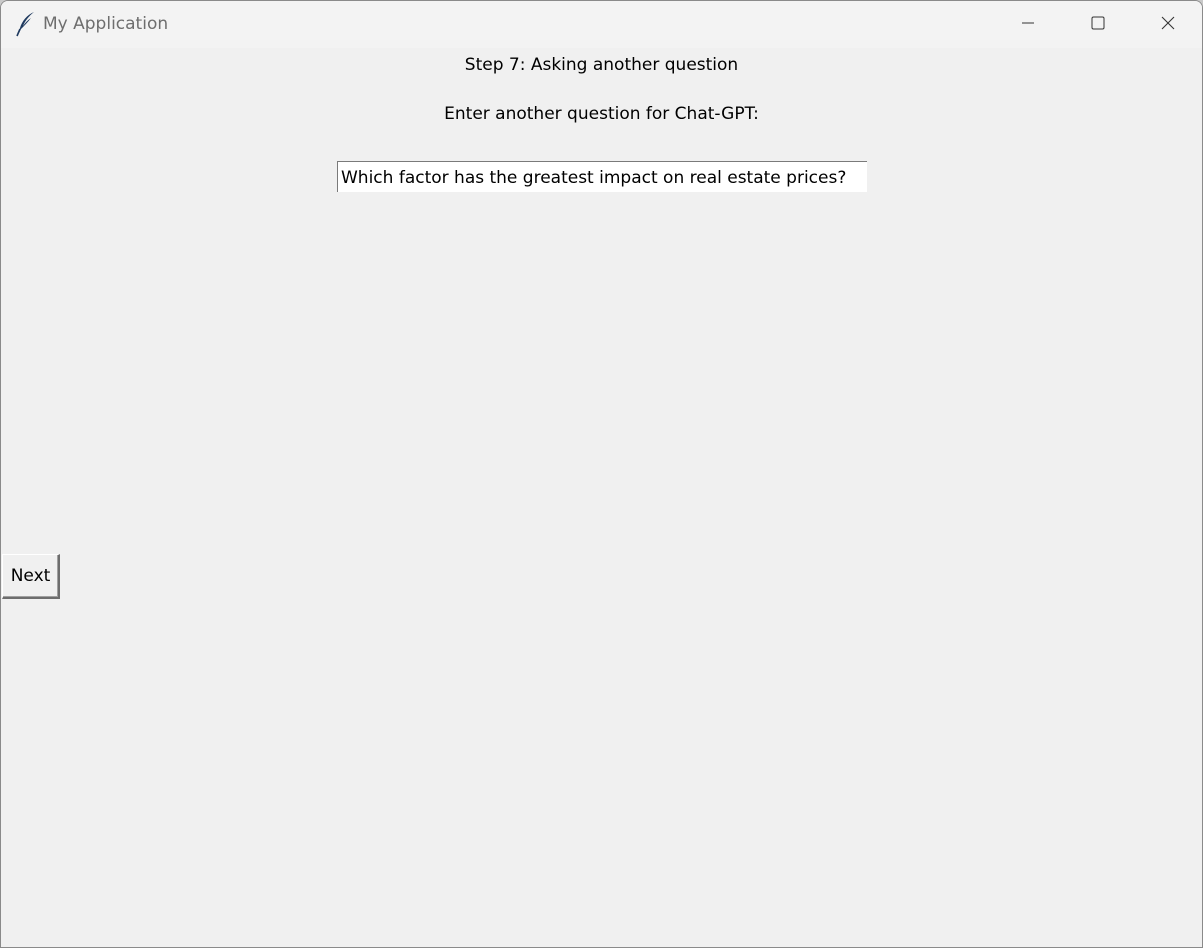 The height and width of the screenshot is (948, 1203). Describe the element at coordinates (601, 24) in the screenshot. I see `title-bar: My Application` at that location.